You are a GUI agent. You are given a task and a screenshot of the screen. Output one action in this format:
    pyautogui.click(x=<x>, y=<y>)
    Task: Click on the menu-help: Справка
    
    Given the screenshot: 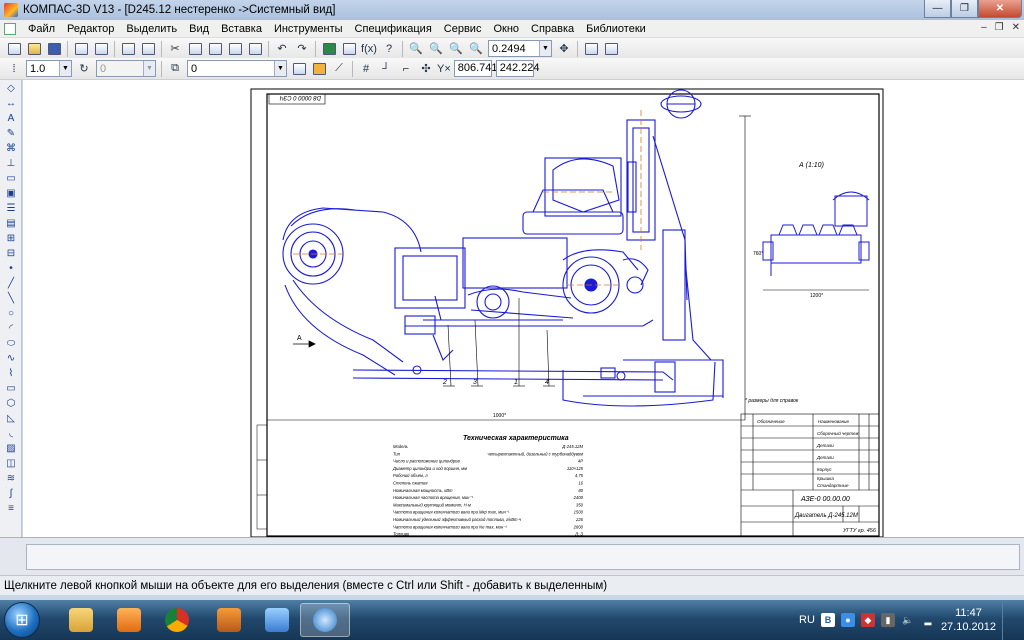 What is the action you would take?
    pyautogui.click(x=552, y=29)
    